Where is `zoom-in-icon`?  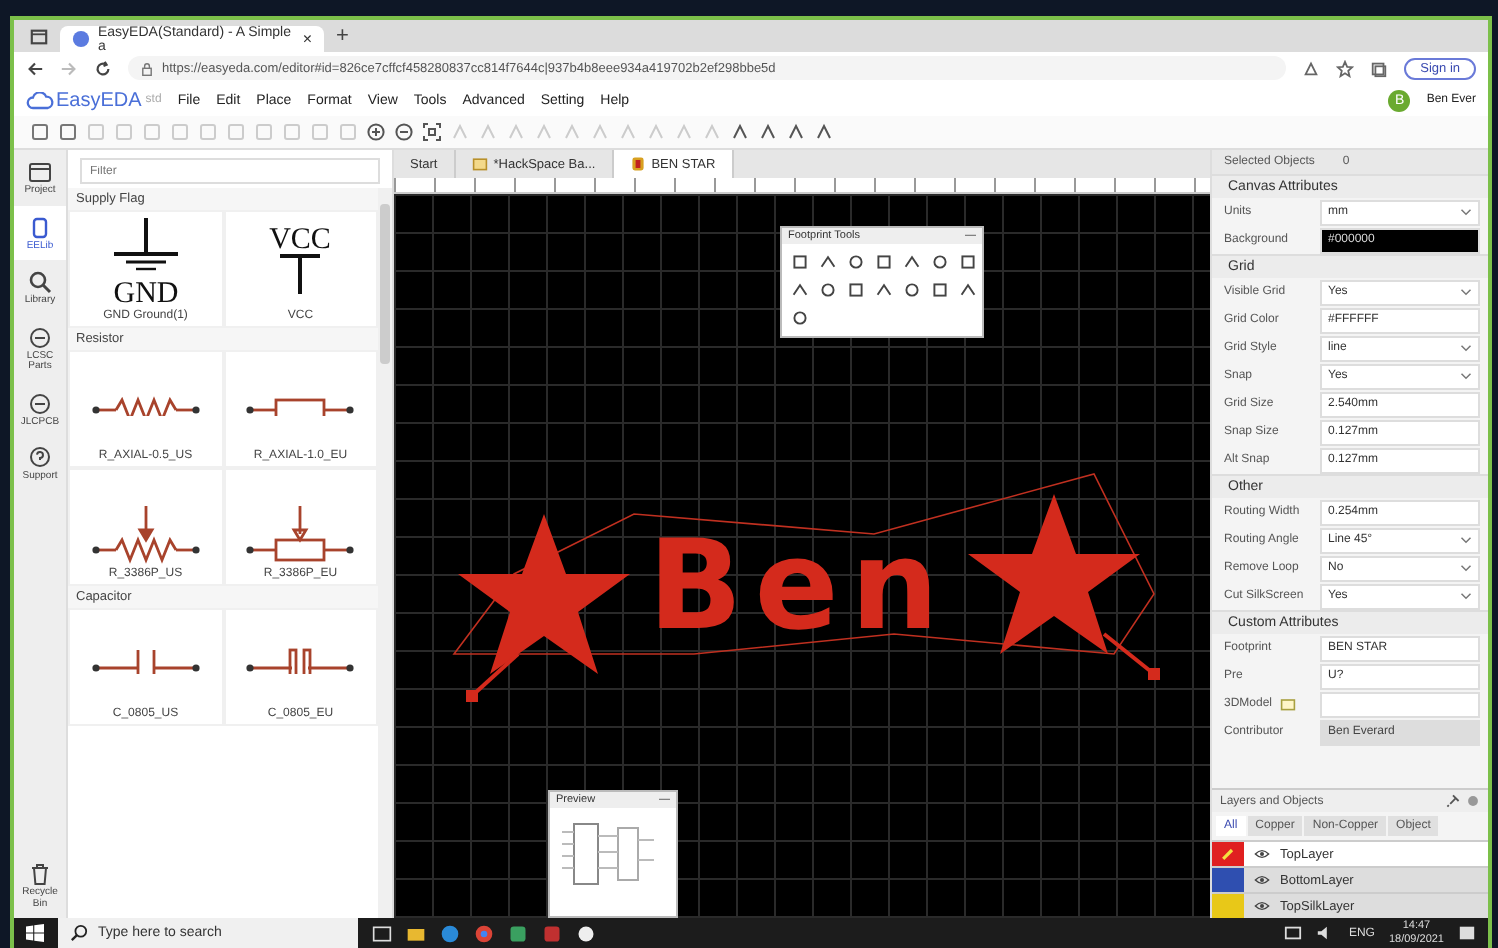
zoom-in-icon is located at coordinates (376, 132).